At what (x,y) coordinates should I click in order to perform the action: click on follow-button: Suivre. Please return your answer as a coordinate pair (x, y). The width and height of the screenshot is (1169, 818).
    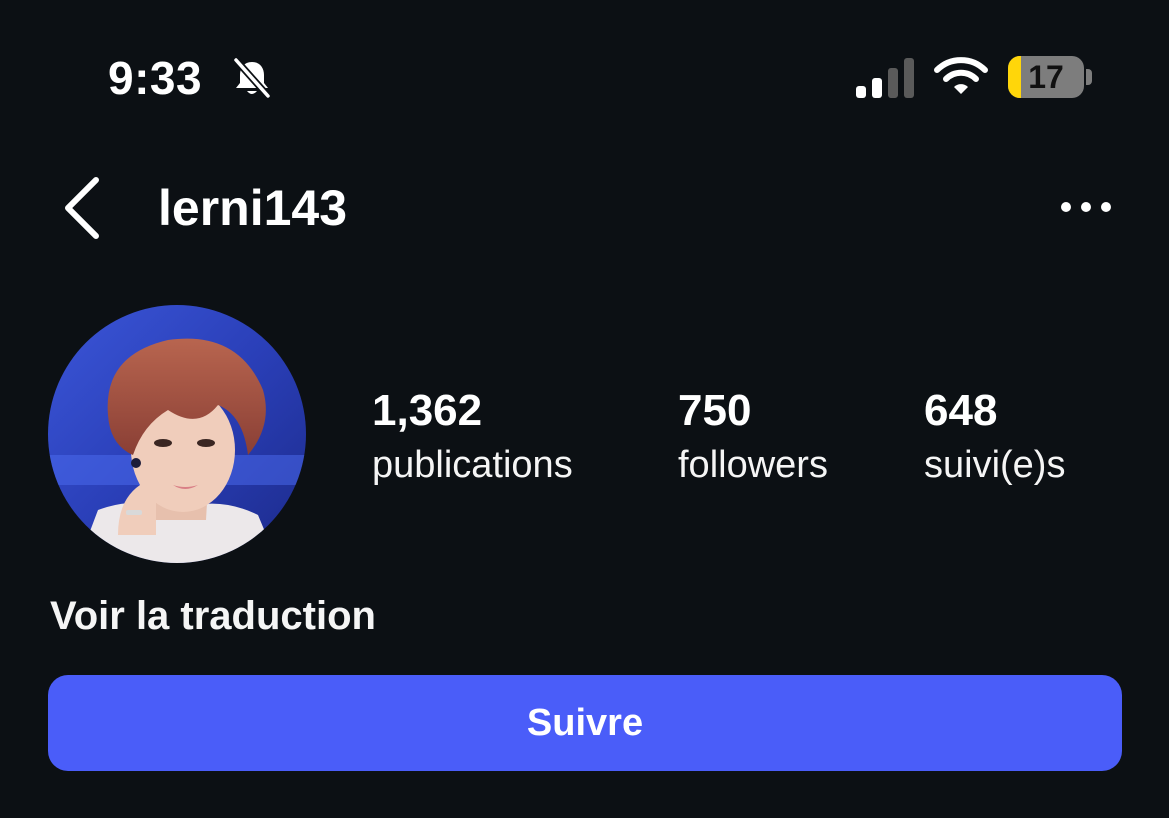
    Looking at the image, I should click on (585, 723).